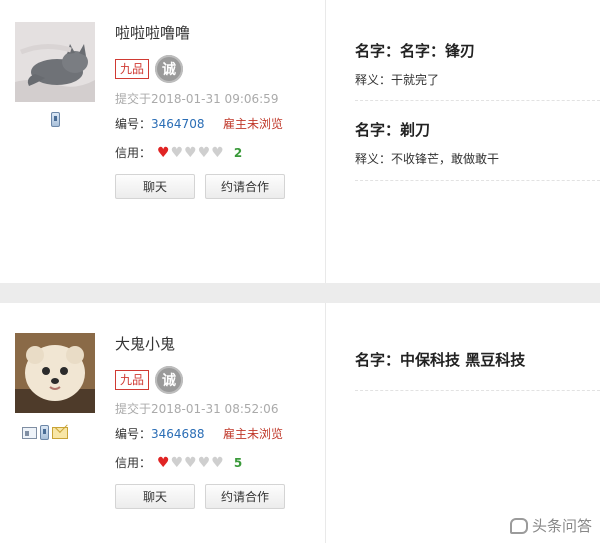  I want to click on chat-bubble-icon, so click(518, 525).